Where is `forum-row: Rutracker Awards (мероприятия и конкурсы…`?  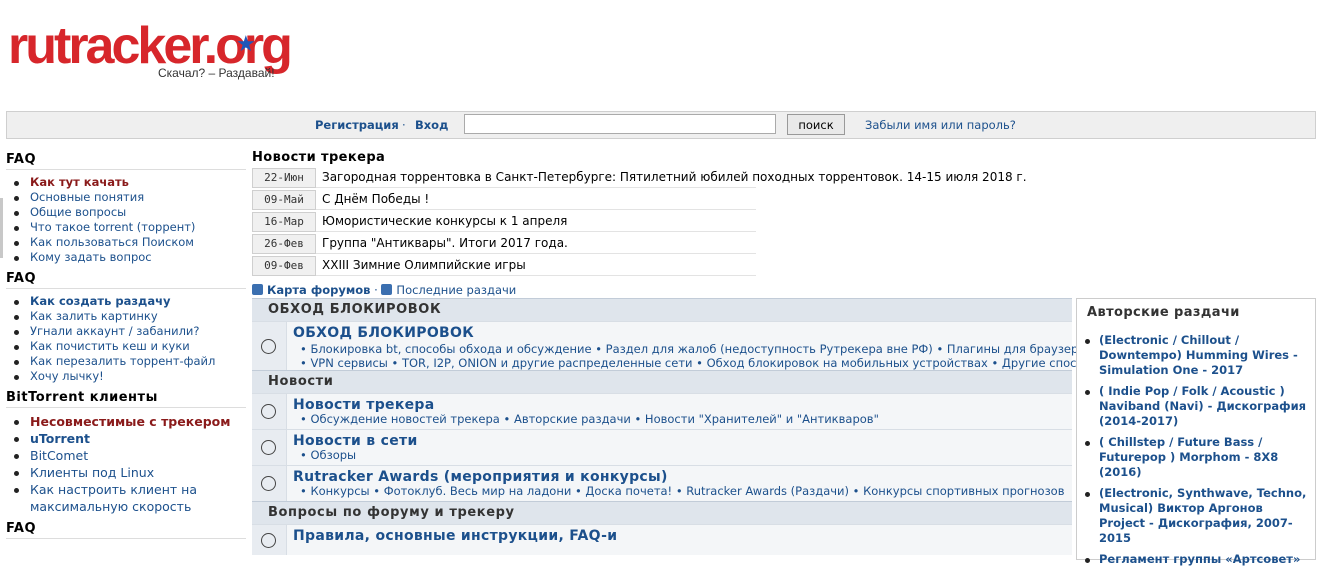 forum-row: Rutracker Awards (мероприятия и конкурсы… is located at coordinates (662, 483).